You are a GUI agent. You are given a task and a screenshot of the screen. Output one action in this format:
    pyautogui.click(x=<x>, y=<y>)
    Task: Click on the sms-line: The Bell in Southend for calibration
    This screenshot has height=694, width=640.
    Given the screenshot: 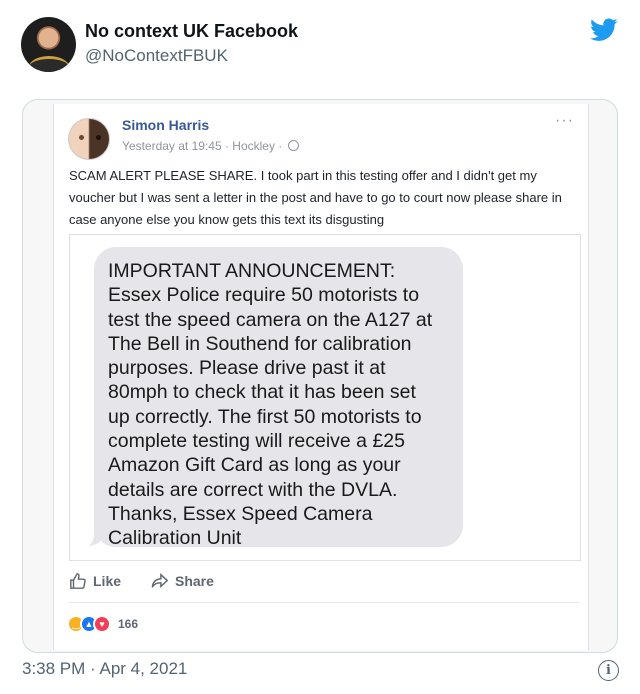 What is the action you would take?
    pyautogui.click(x=260, y=343)
    